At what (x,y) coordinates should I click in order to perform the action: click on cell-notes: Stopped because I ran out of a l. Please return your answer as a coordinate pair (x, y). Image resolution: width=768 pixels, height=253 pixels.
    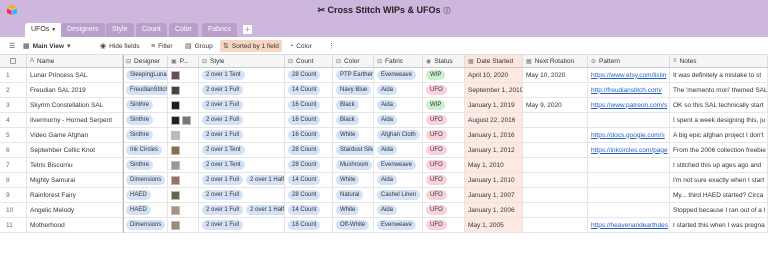
    Looking at the image, I should click on (719, 210).